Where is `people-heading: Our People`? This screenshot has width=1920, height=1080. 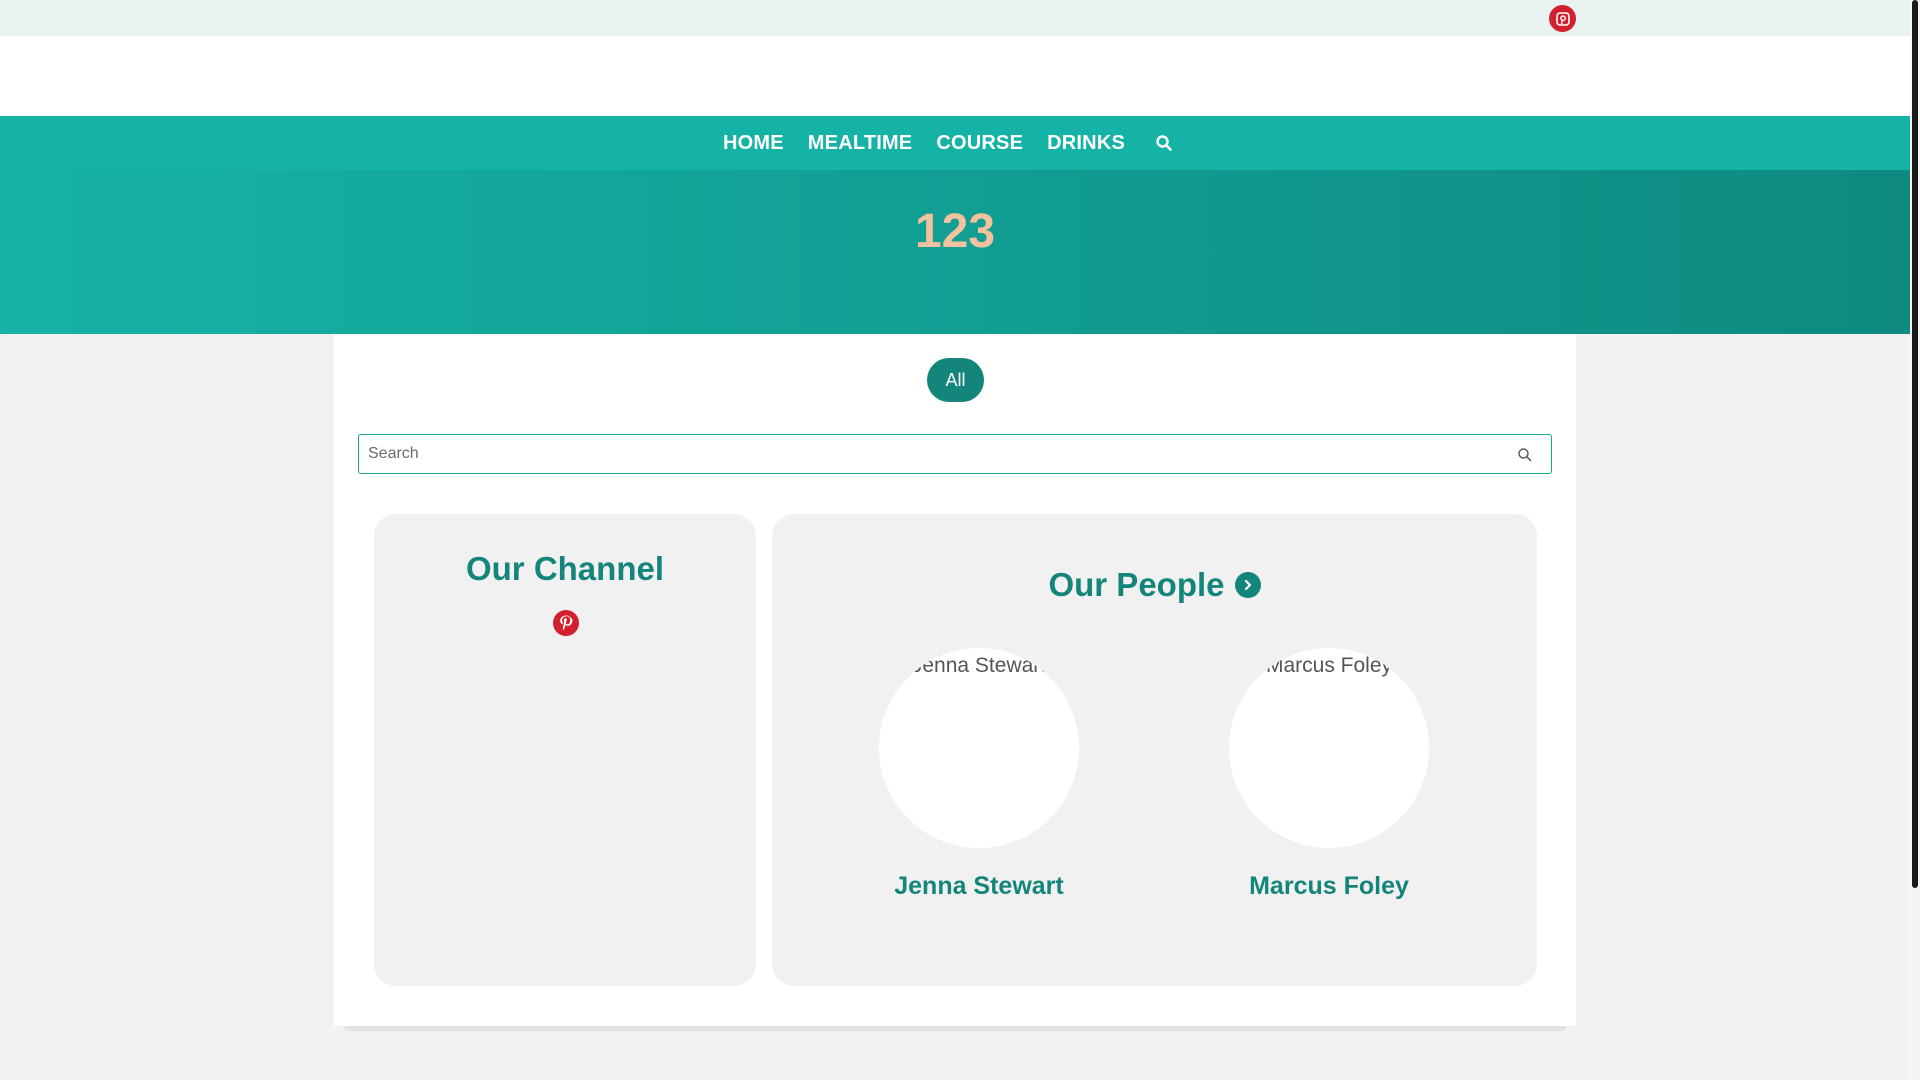
people-heading: Our People is located at coordinates (1154, 585).